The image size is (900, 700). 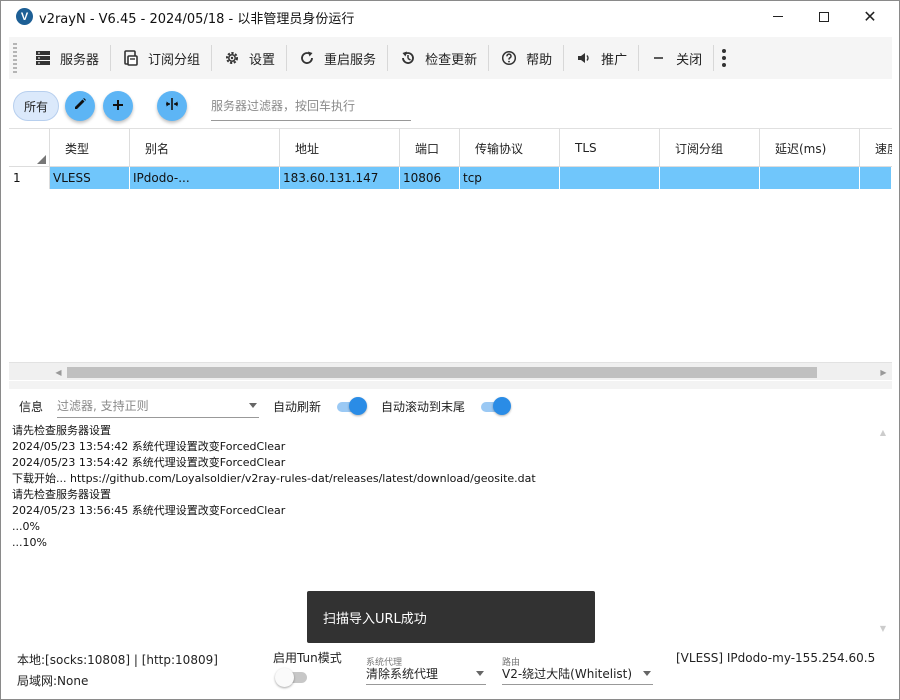 I want to click on help-menu-button: 帮助, so click(x=526, y=58).